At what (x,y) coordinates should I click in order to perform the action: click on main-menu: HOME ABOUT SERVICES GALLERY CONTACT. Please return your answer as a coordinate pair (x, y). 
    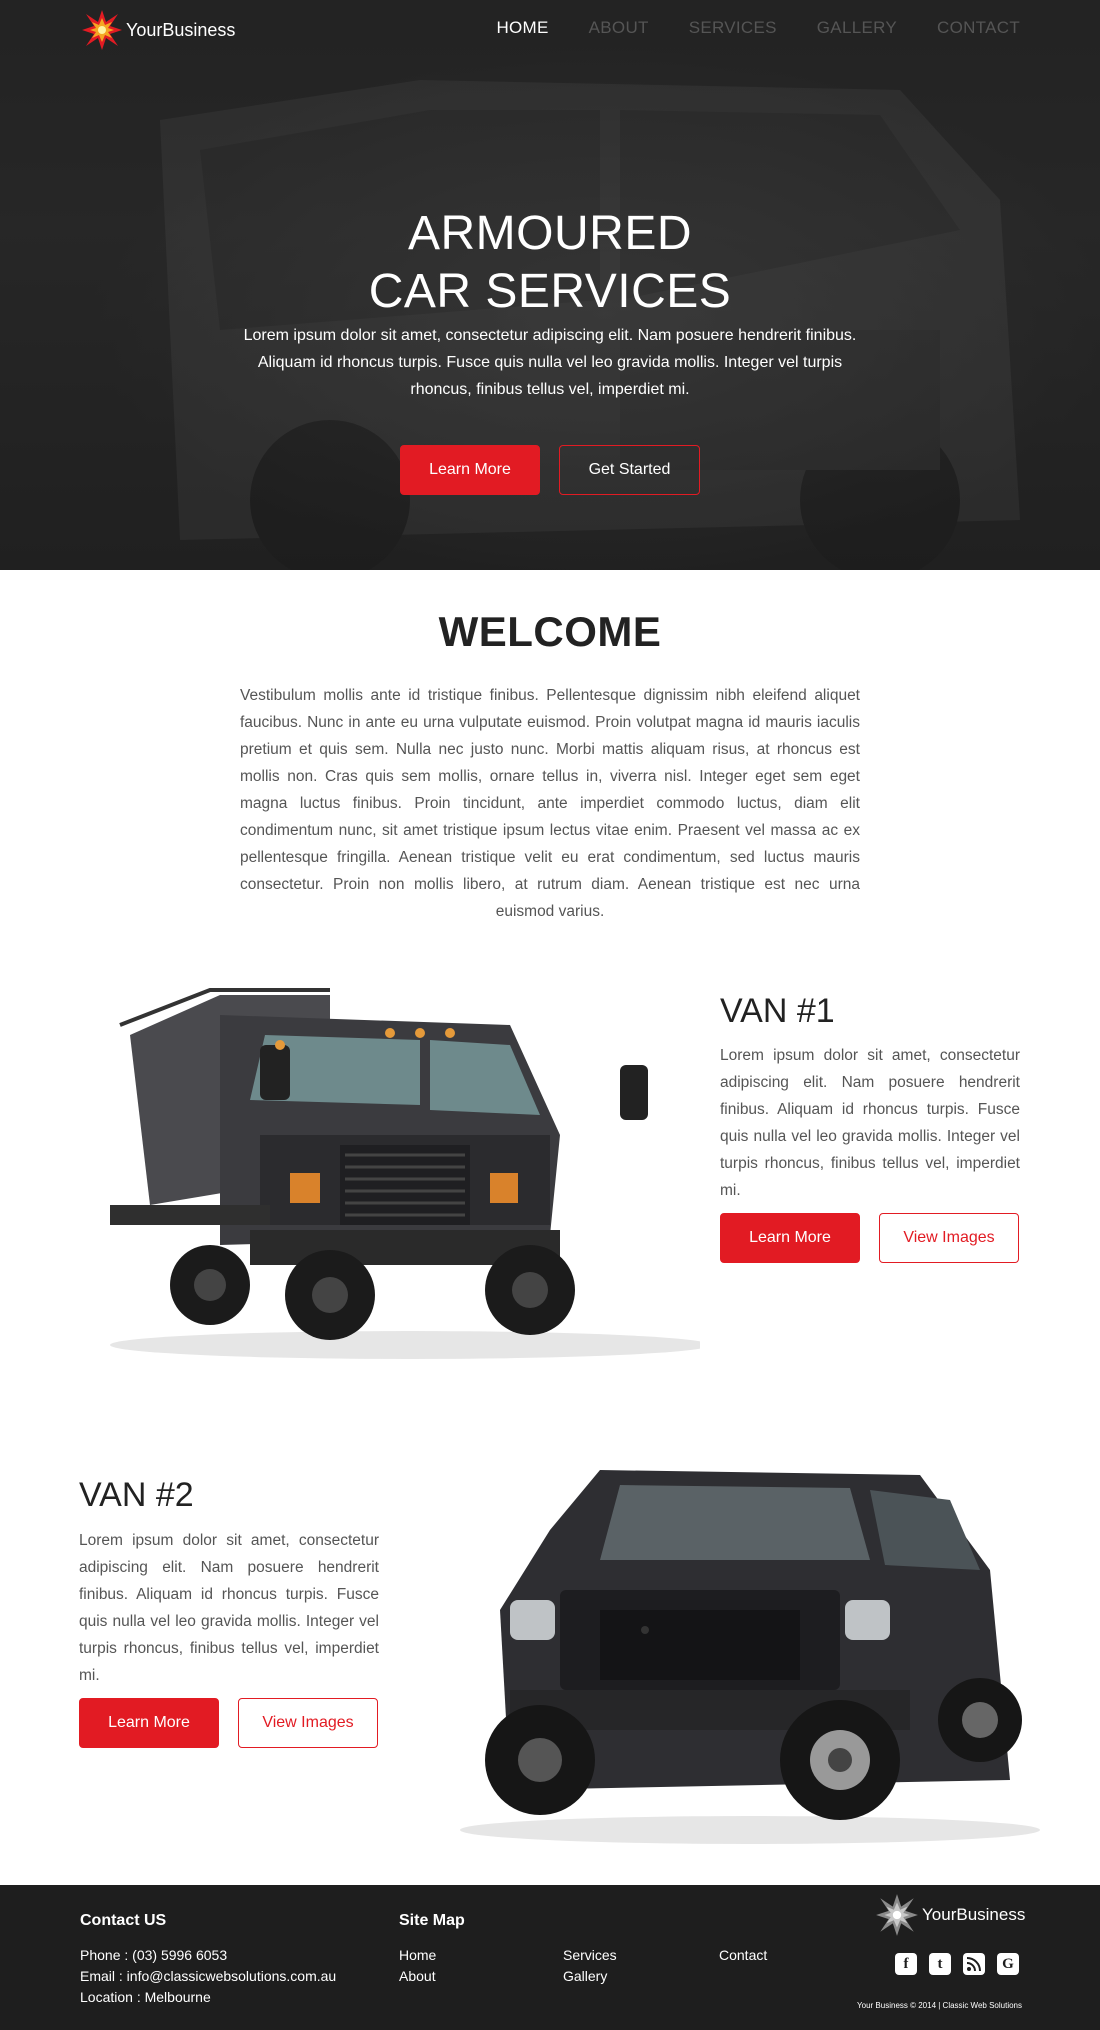
    Looking at the image, I should click on (738, 28).